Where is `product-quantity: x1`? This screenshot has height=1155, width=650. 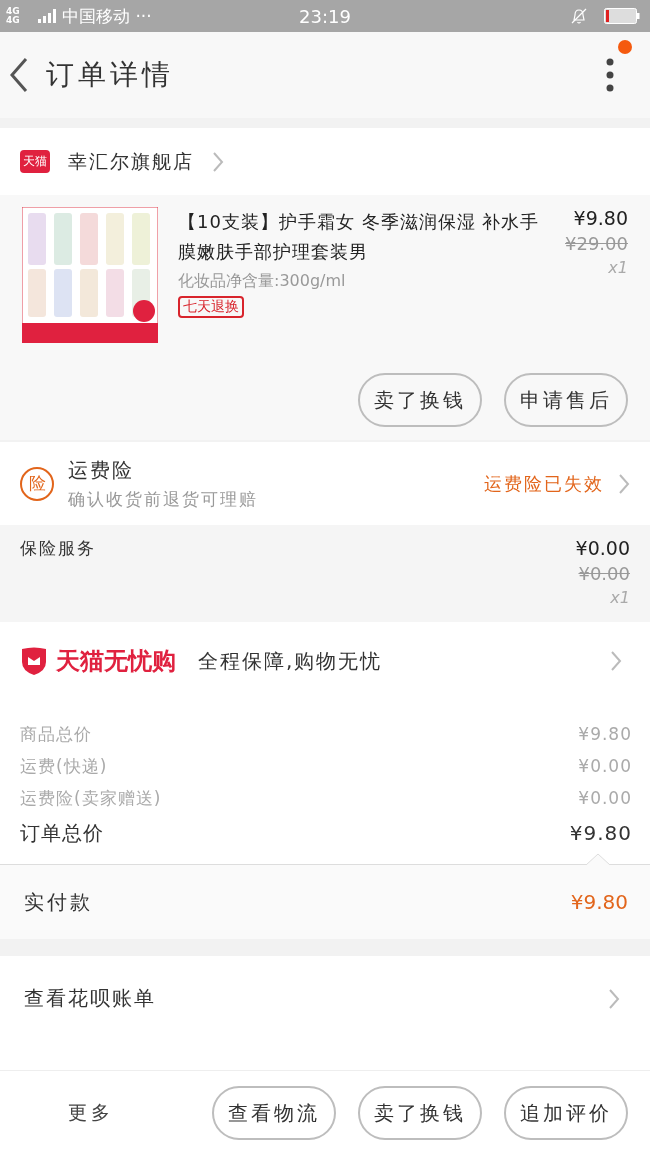
product-quantity: x1 is located at coordinates (618, 267).